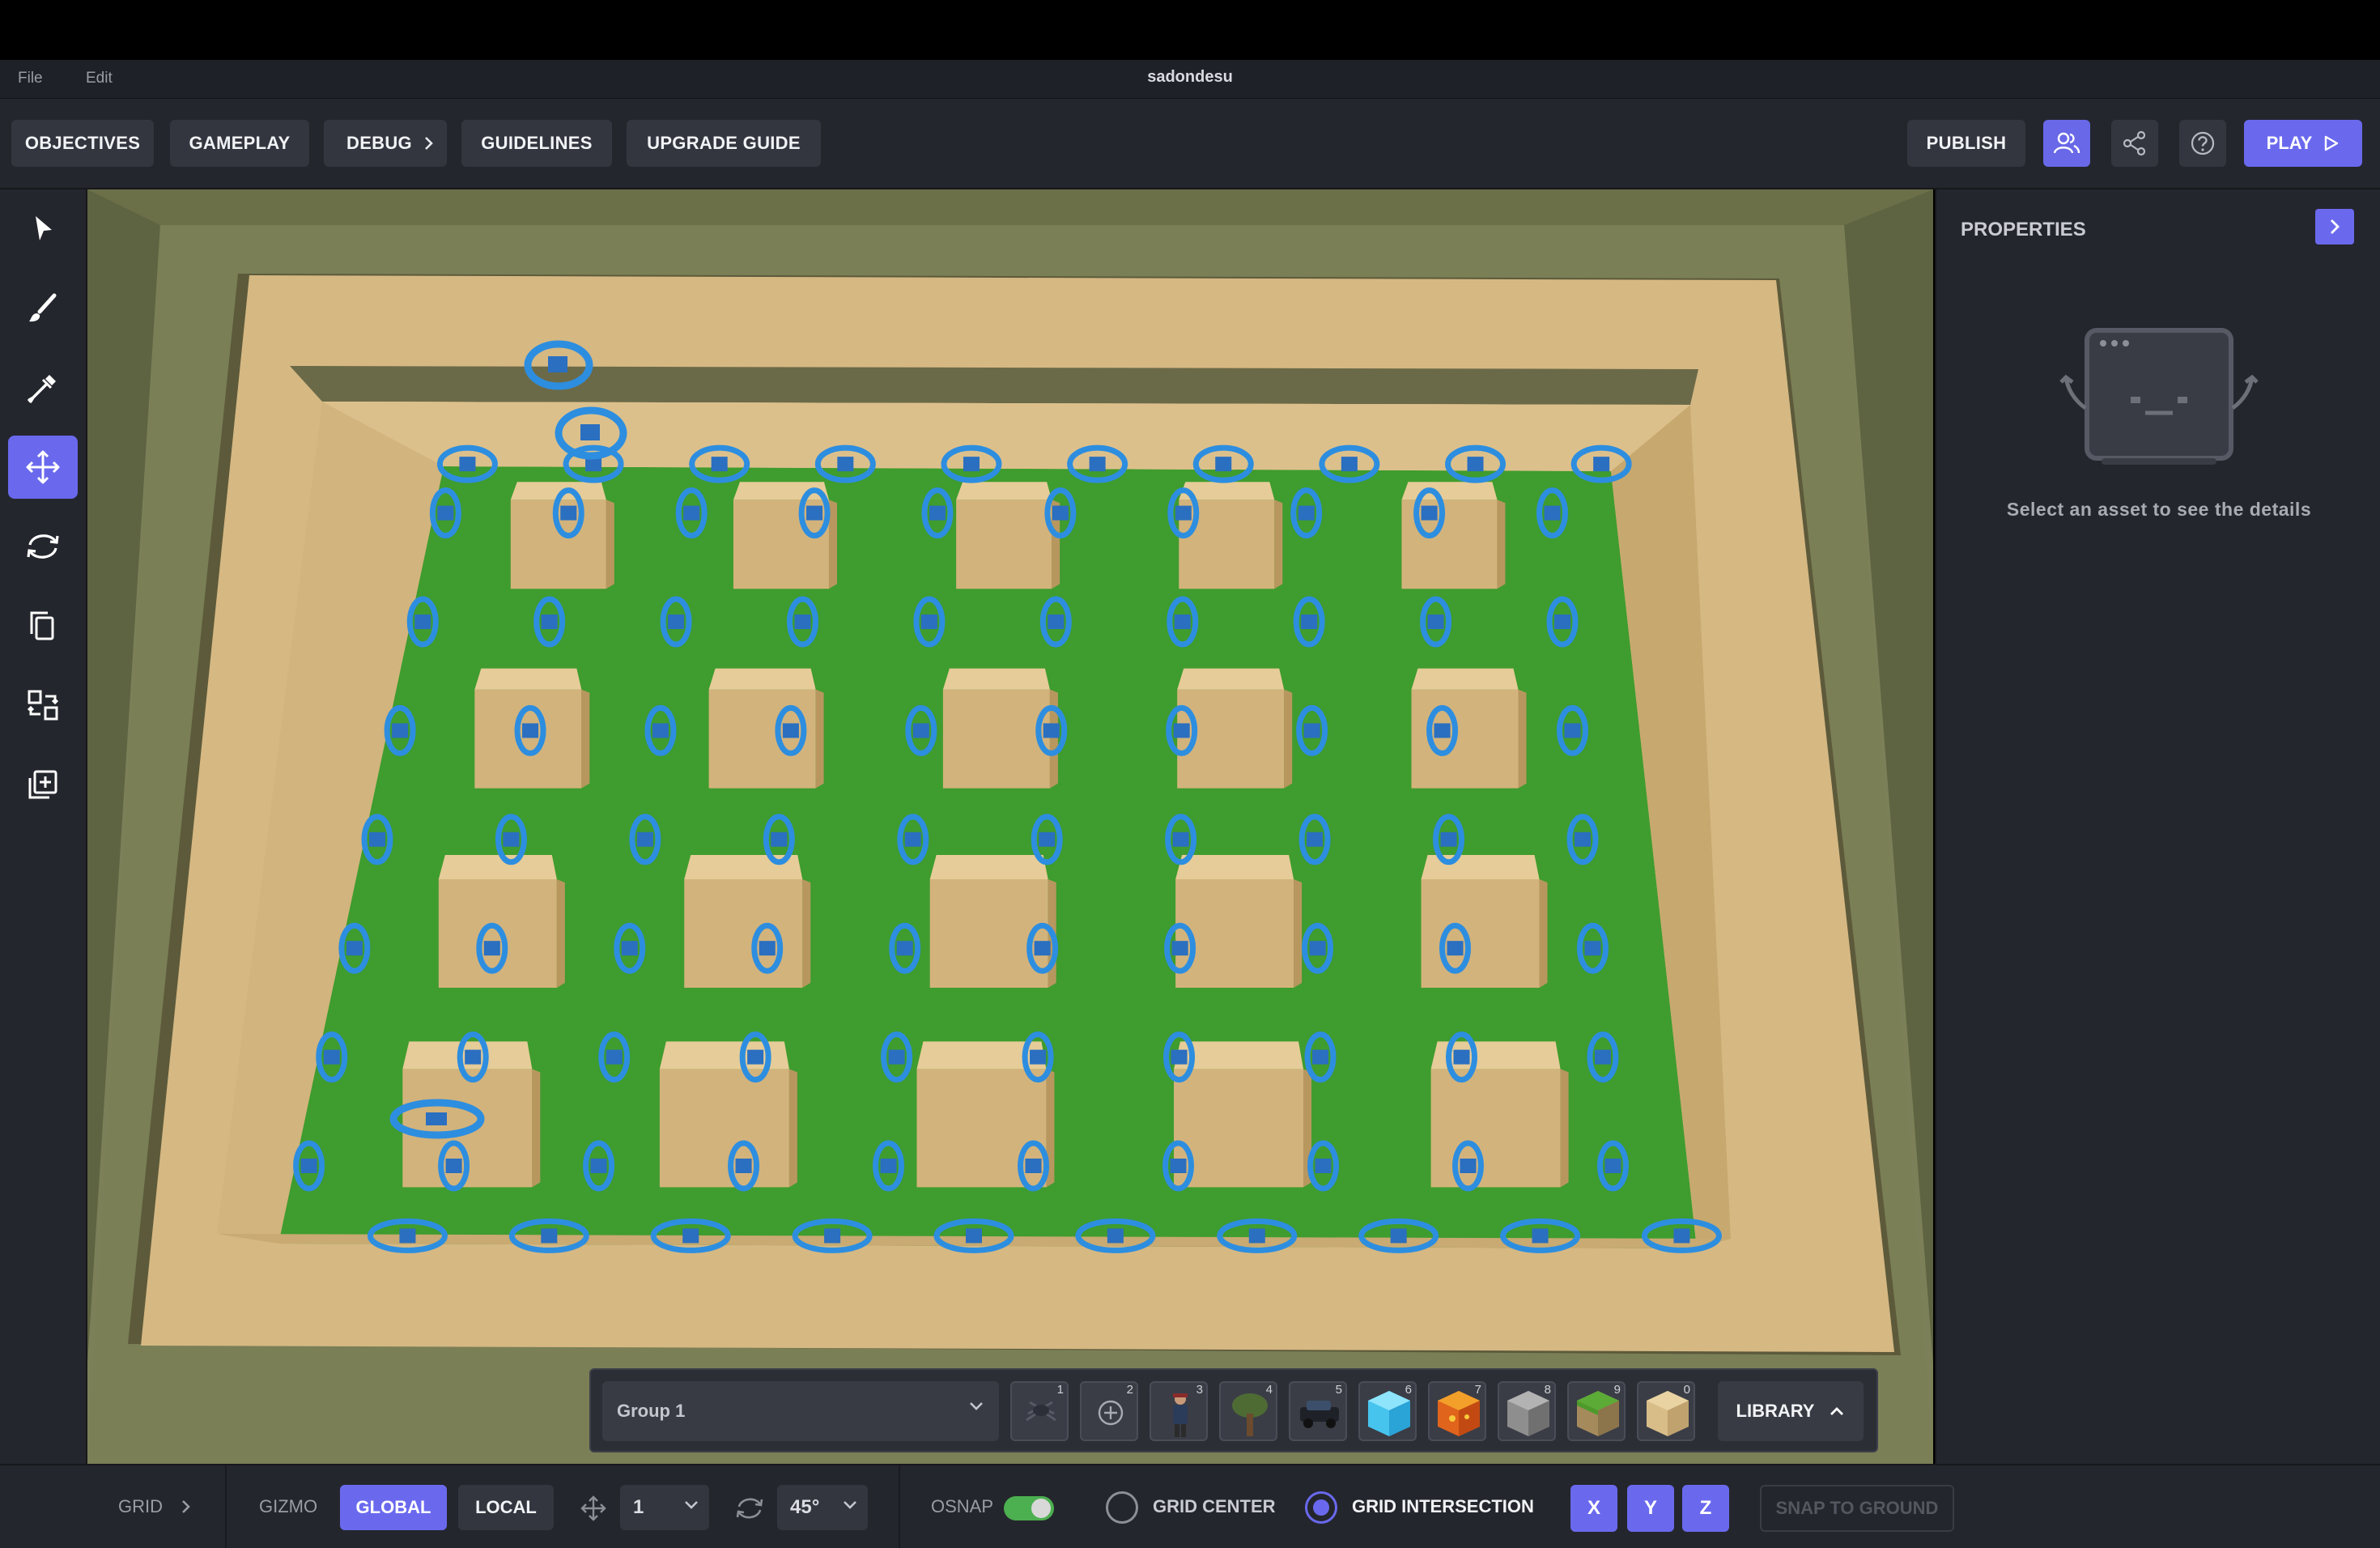 This screenshot has width=2380, height=1548. Describe the element at coordinates (1666, 1411) in the screenshot. I see `hotbar-slot-0: 0` at that location.